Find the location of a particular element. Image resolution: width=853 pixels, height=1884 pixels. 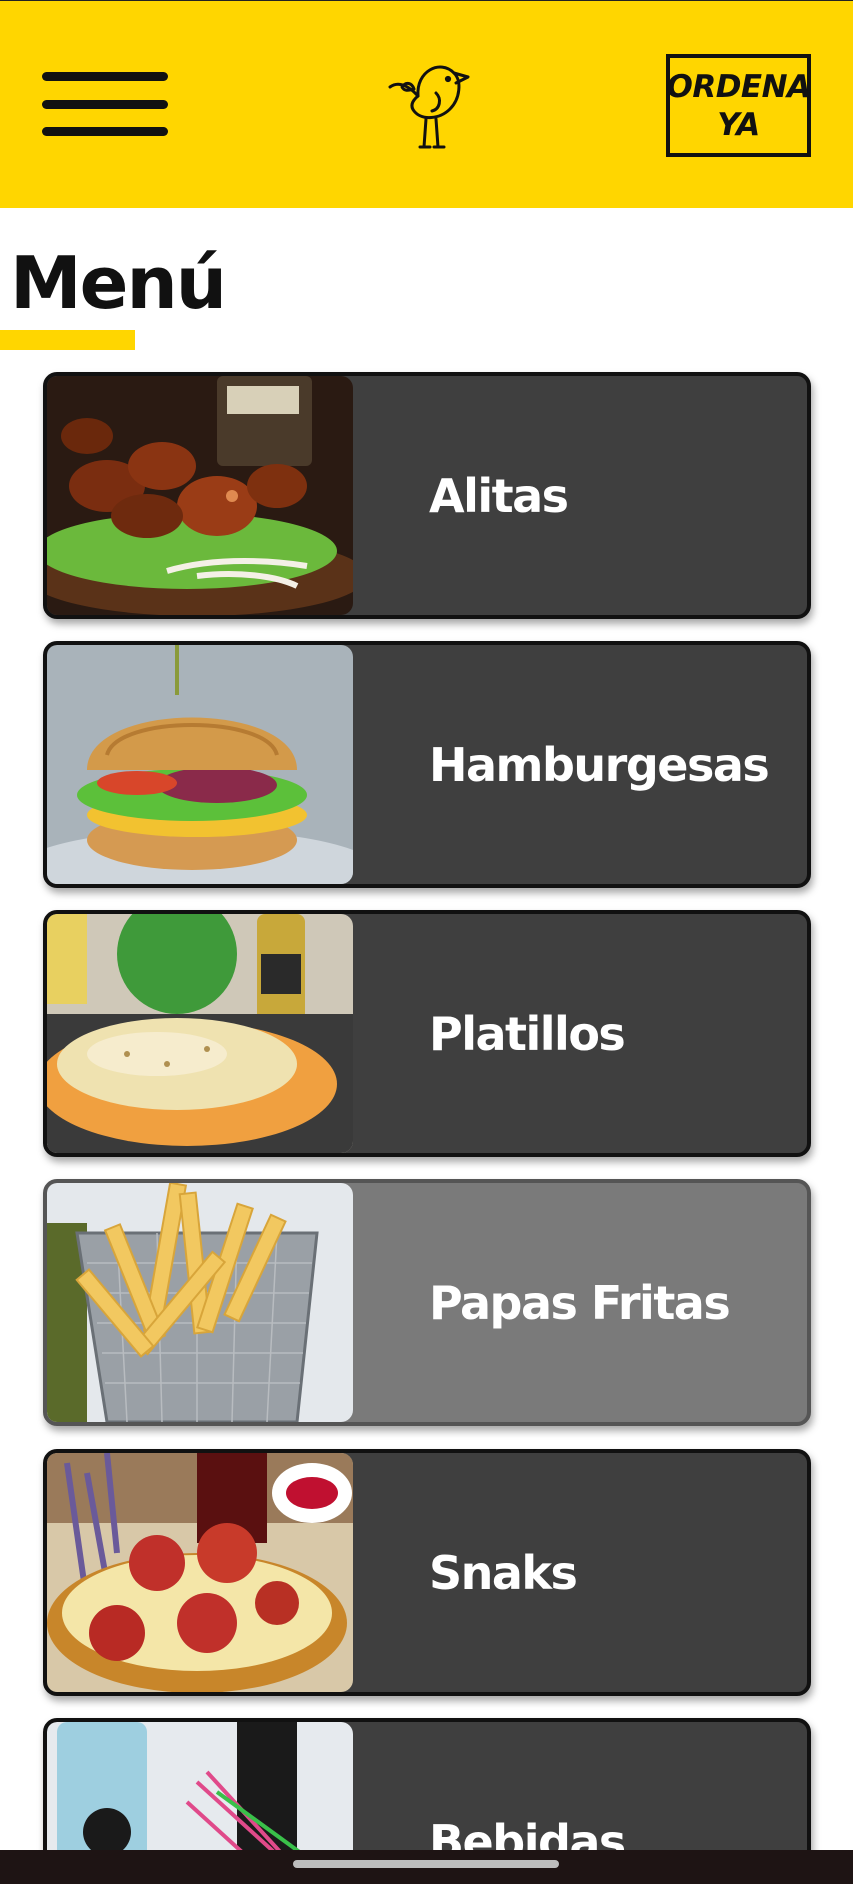

top-header: ORDENA YA is located at coordinates (426, 104).